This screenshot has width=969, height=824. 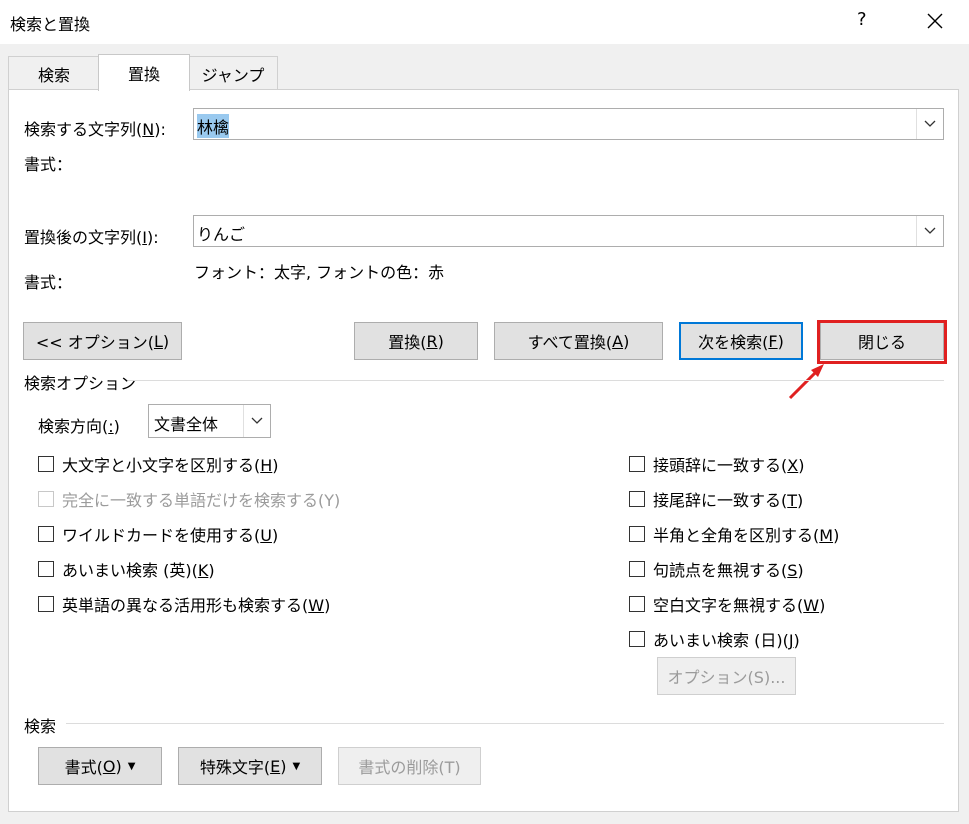 What do you see at coordinates (862, 19) in the screenshot?
I see `help-button: ?` at bounding box center [862, 19].